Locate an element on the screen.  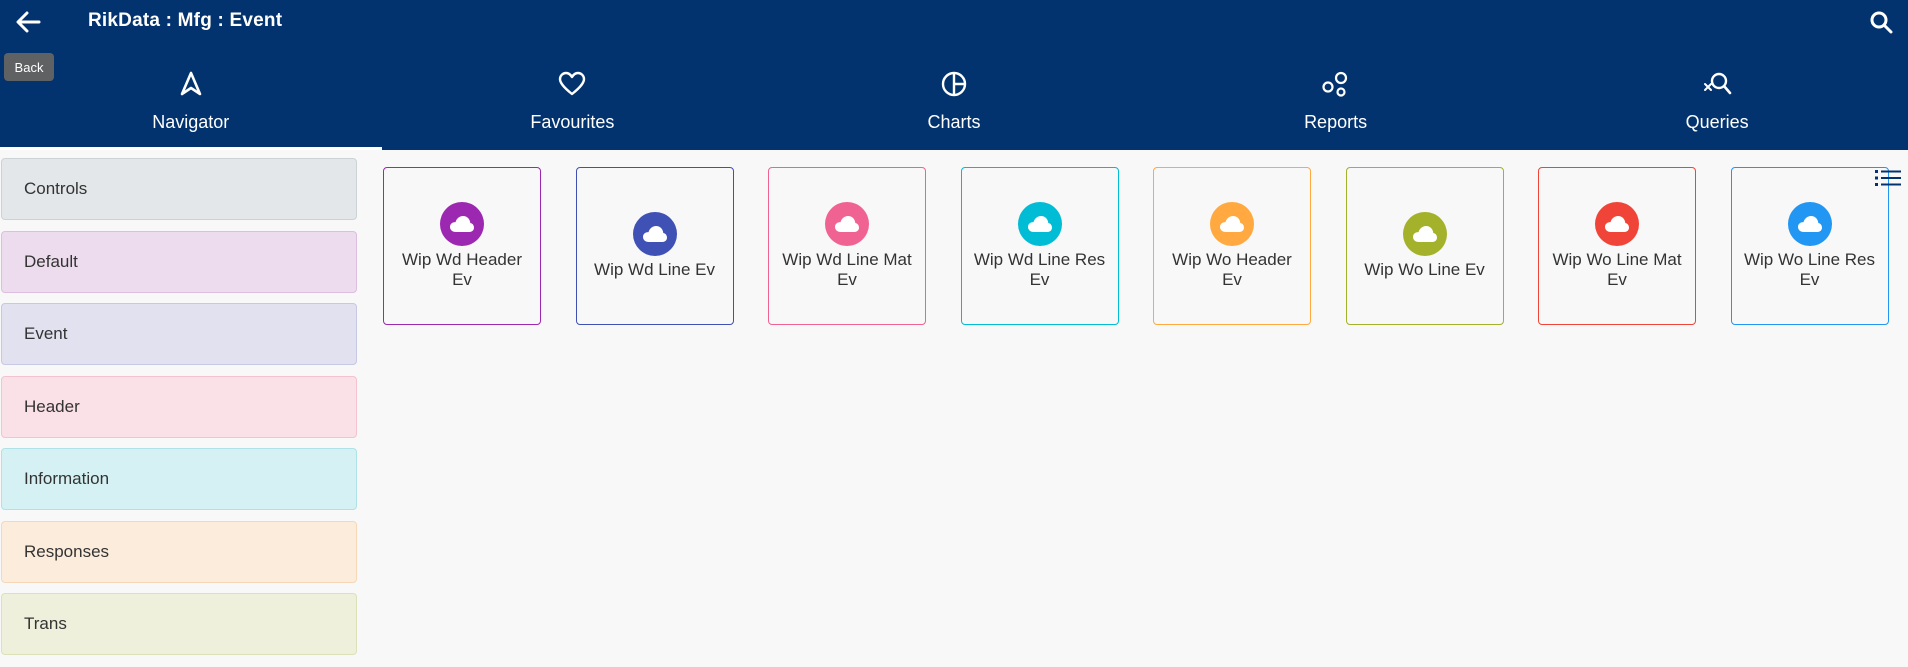
back-arrow-icon is located at coordinates (28, 22).